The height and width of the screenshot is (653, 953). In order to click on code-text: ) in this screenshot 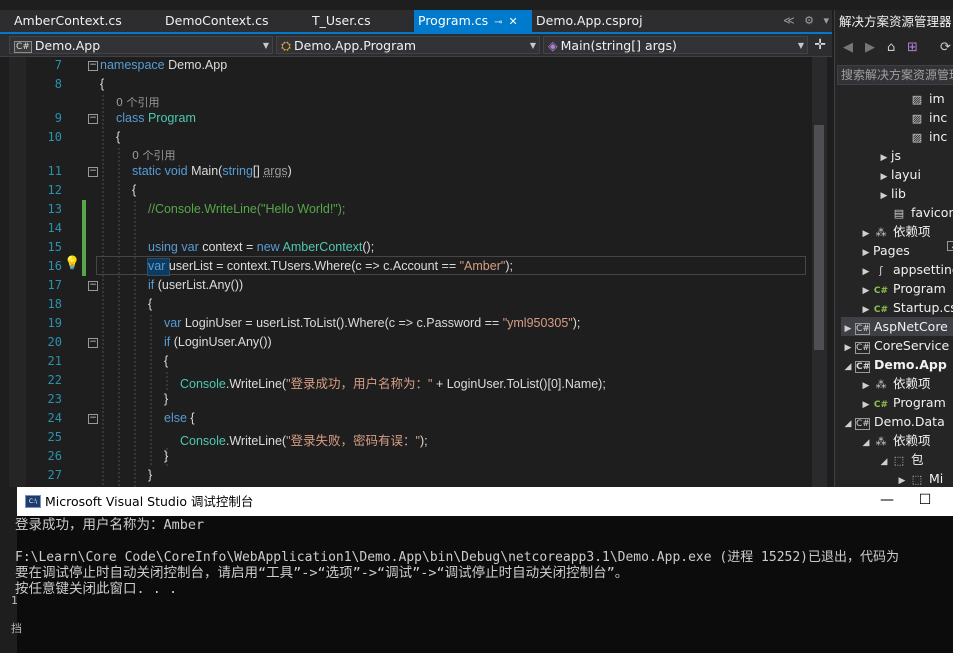, I will do `click(290, 171)`.